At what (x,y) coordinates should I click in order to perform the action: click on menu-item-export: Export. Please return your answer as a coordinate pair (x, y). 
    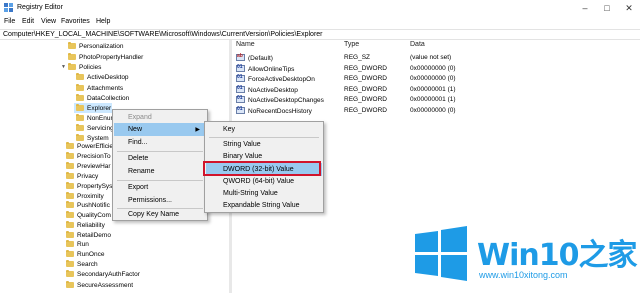
    Looking at the image, I should click on (160, 187).